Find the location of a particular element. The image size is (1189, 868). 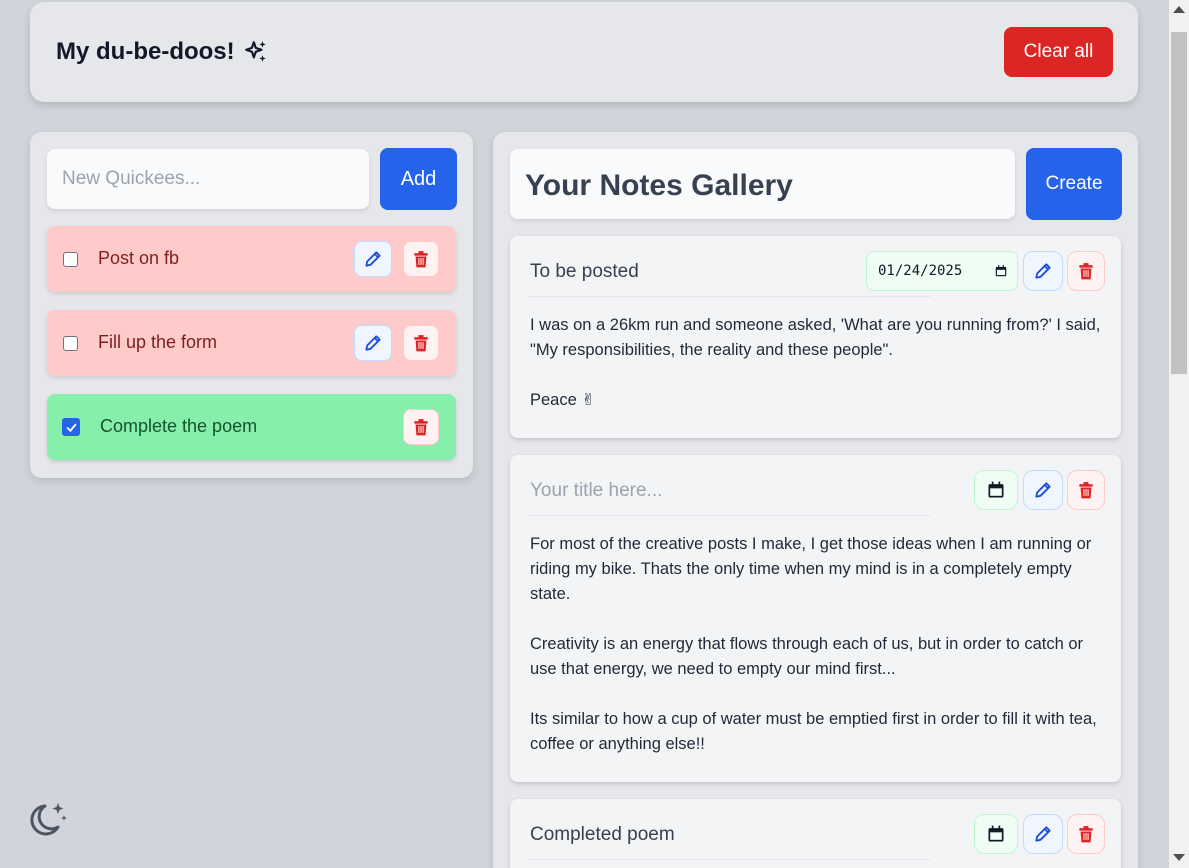

todo-item: Complete the poem is located at coordinates (251, 427).